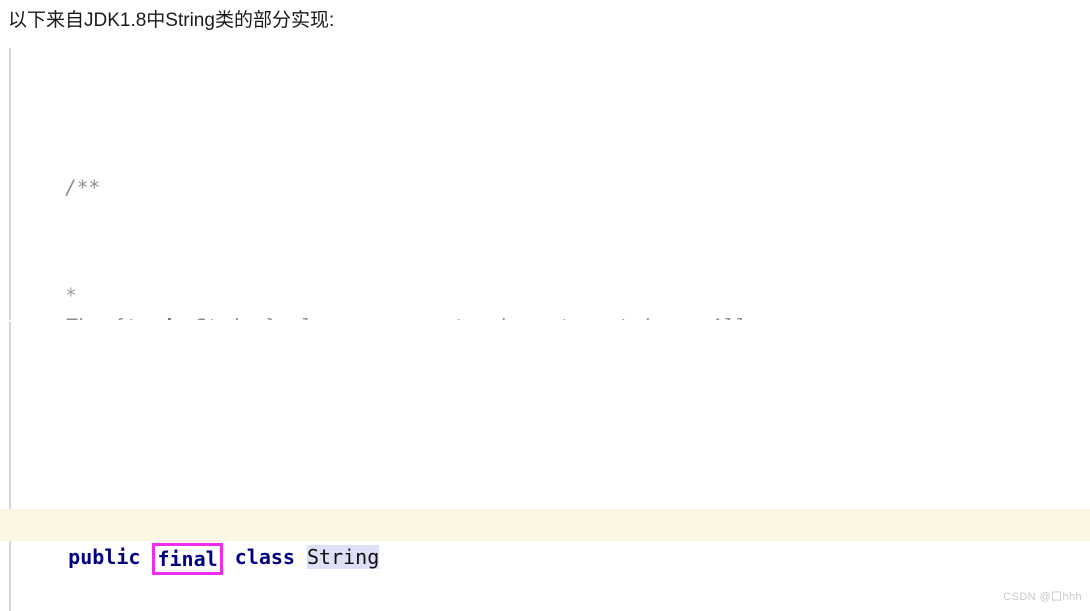 The height and width of the screenshot is (611, 1090). What do you see at coordinates (10, 466) in the screenshot?
I see `editor-gutter-line` at bounding box center [10, 466].